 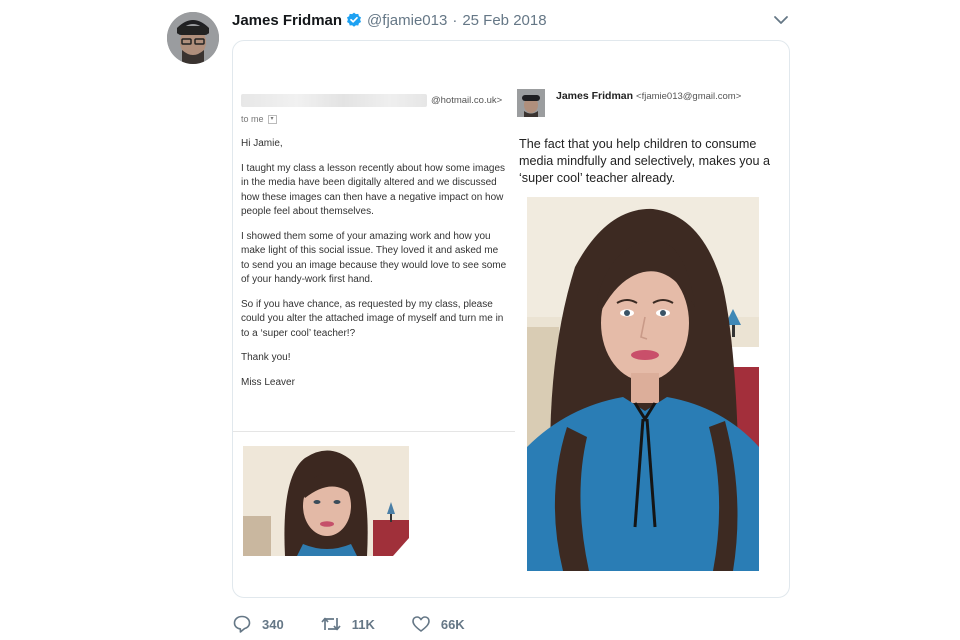 What do you see at coordinates (467, 100) in the screenshot?
I see `email-sender-domain: @hotmail.co.uk>` at bounding box center [467, 100].